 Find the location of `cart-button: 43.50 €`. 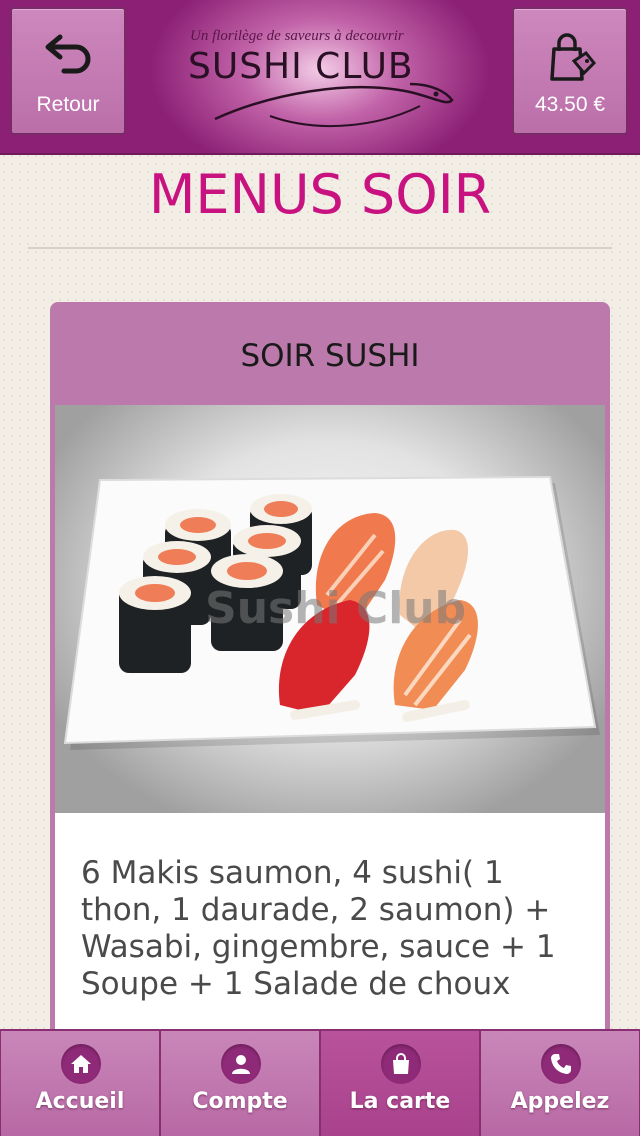

cart-button: 43.50 € is located at coordinates (570, 71).